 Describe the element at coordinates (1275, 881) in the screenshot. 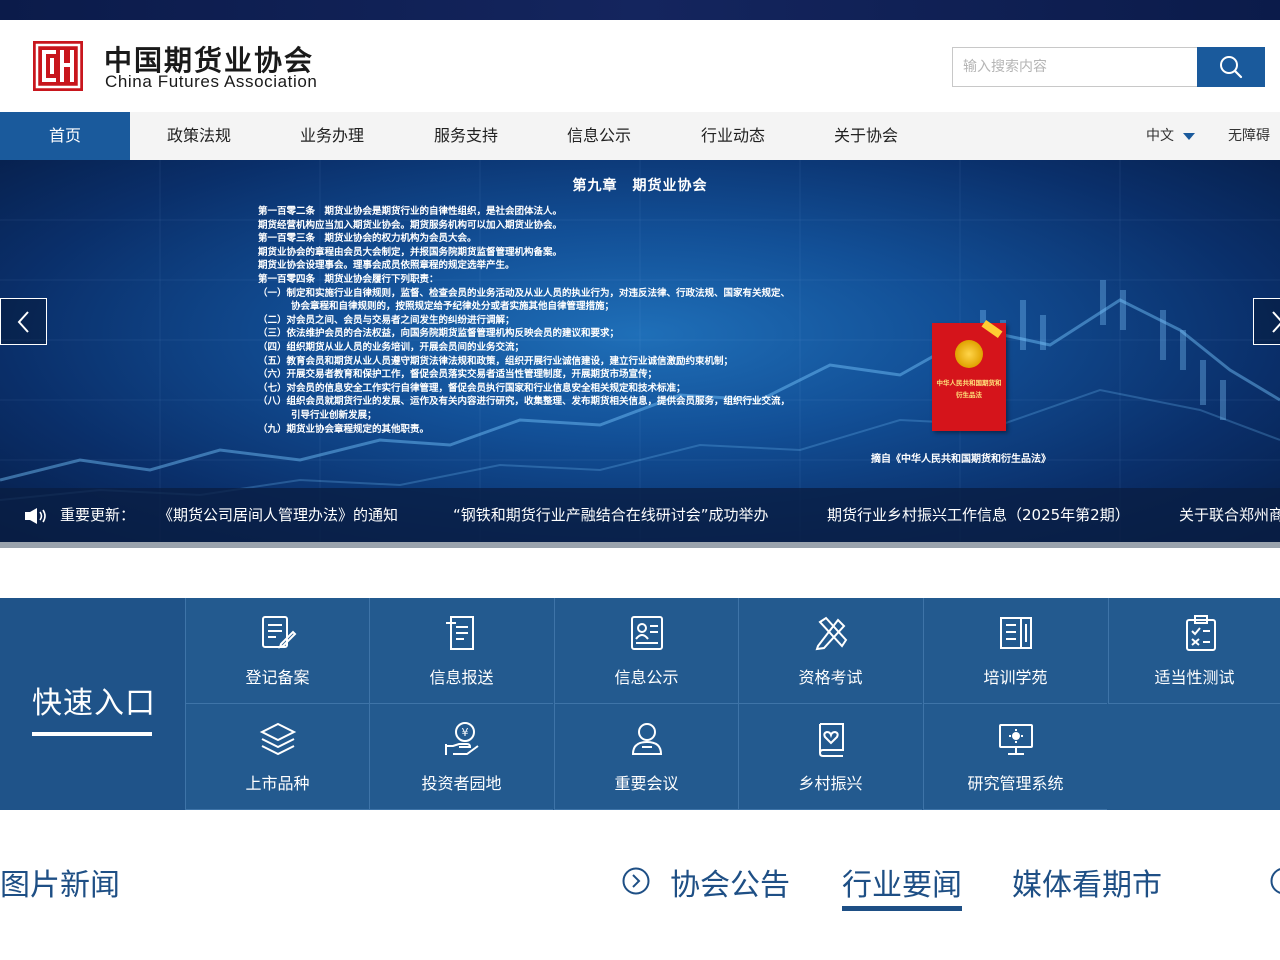

I see `tabs-next-icon` at that location.